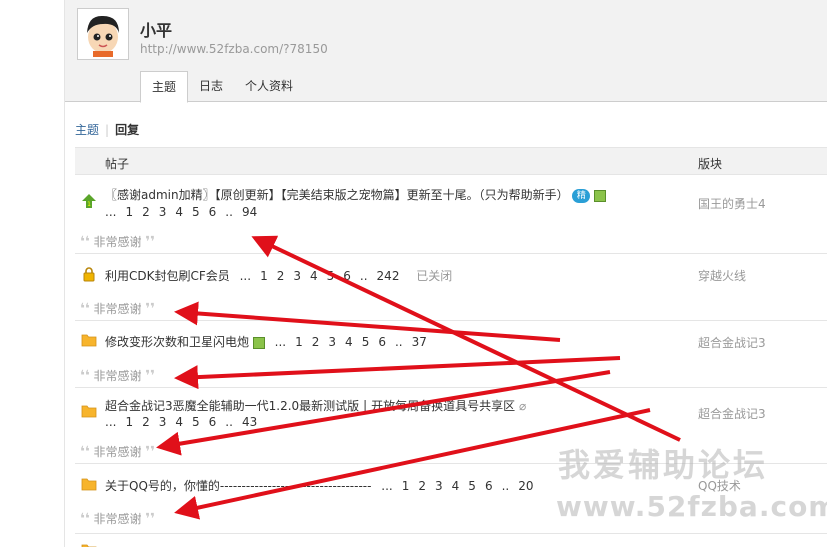 The image size is (827, 547). What do you see at coordinates (249, 422) in the screenshot?
I see `page-link-last: 43` at bounding box center [249, 422].